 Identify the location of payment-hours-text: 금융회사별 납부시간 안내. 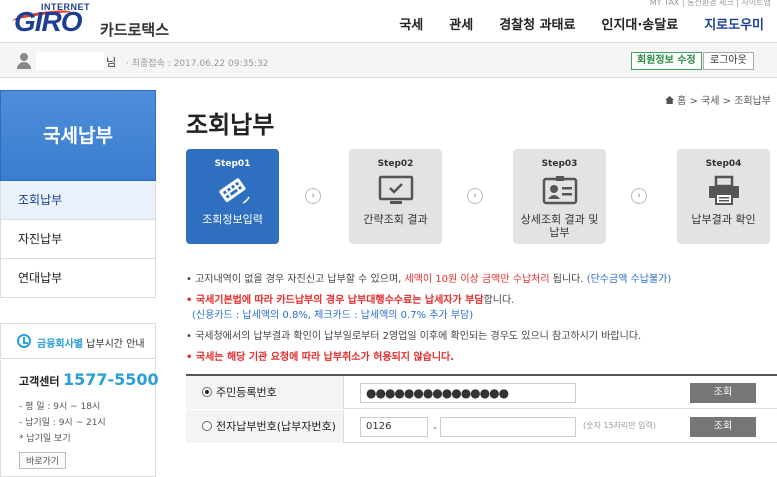
(91, 342).